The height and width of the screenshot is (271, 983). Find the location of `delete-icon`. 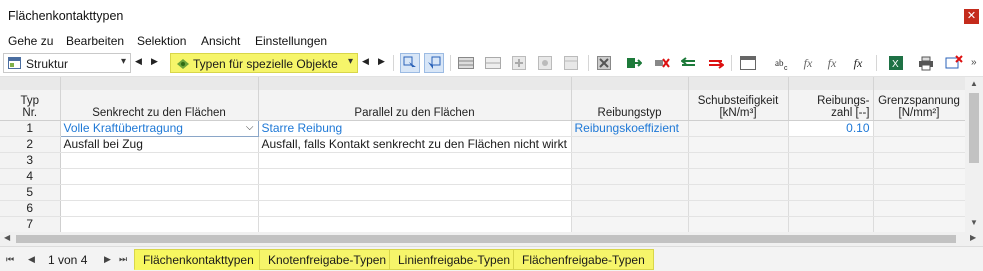

delete-icon is located at coordinates (604, 63).